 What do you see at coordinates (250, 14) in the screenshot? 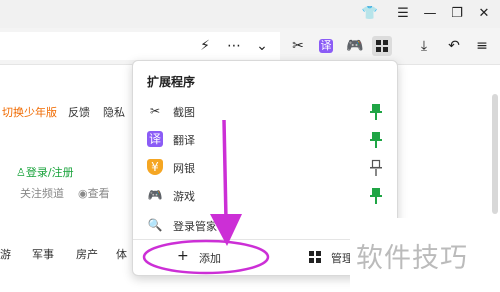
I see `title-bar: 👕 ☰ — ❐ ✕` at bounding box center [250, 14].